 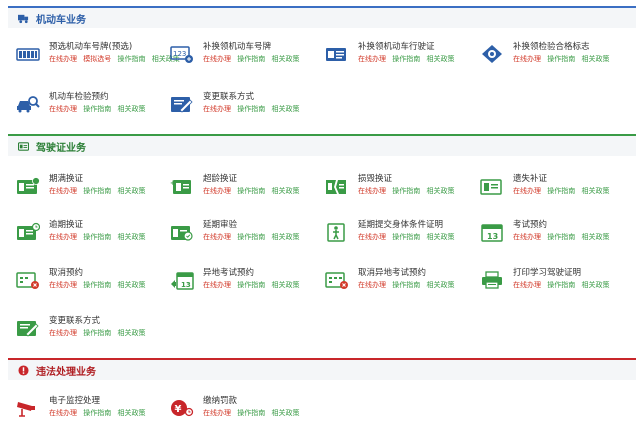 What do you see at coordinates (220, 225) in the screenshot?
I see `item-title: 延期审验` at bounding box center [220, 225].